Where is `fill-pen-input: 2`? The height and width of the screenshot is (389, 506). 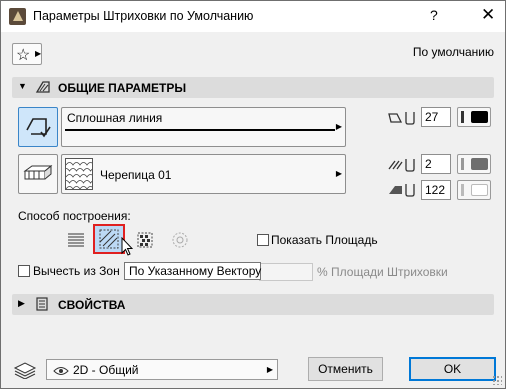
fill-pen-input: 2 is located at coordinates (436, 164).